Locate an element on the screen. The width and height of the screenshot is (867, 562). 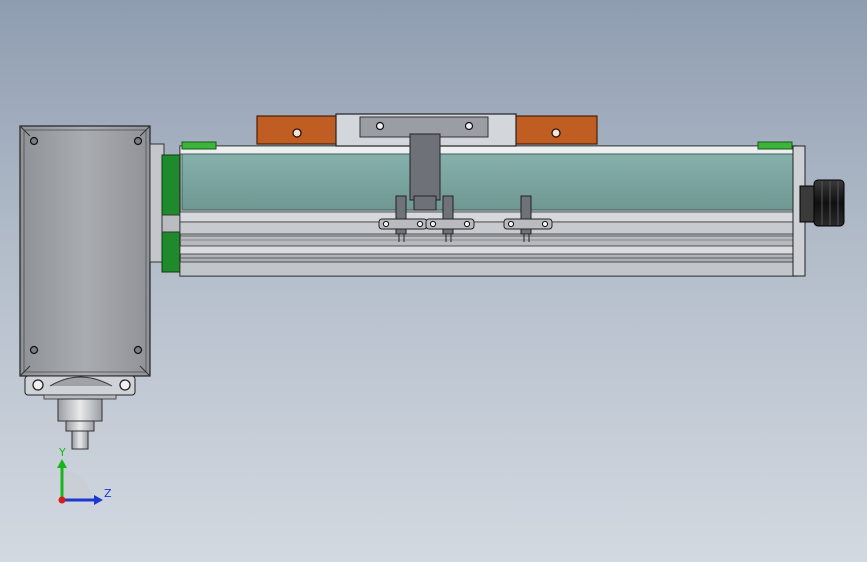
cable-connector is located at coordinates (822, 203).